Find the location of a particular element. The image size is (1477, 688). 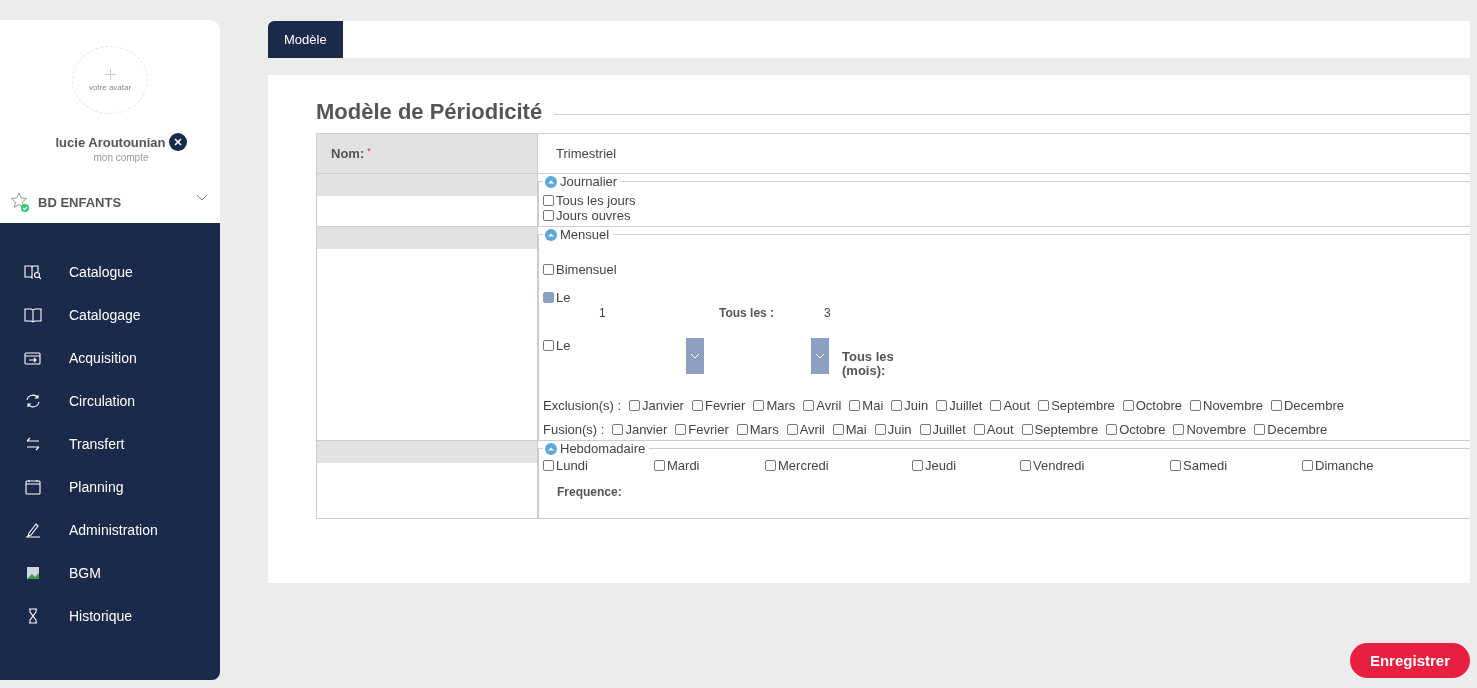

nav-item: Administration is located at coordinates (113, 529).